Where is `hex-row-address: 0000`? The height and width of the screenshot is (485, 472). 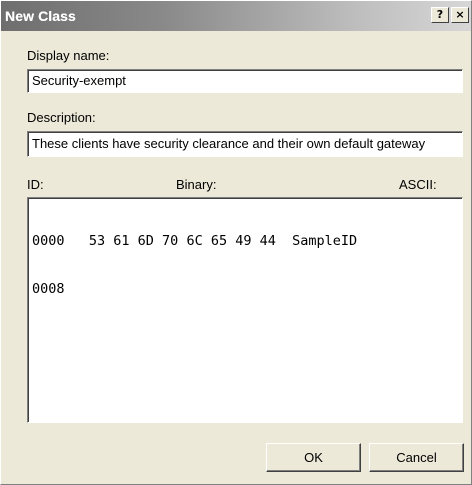 hex-row-address: 0000 is located at coordinates (48, 241).